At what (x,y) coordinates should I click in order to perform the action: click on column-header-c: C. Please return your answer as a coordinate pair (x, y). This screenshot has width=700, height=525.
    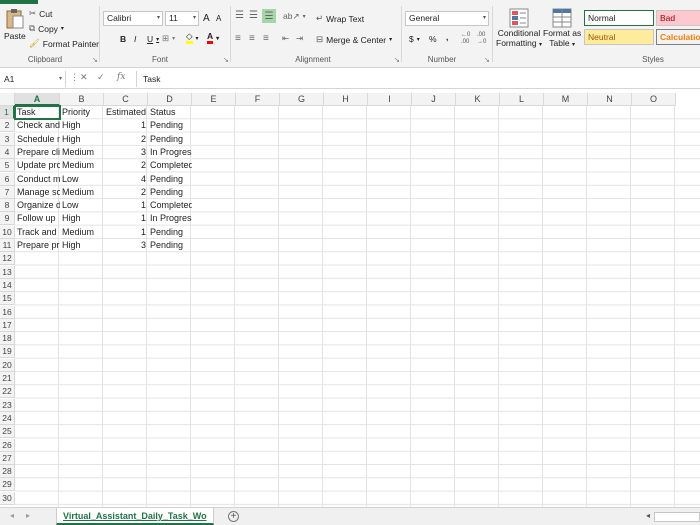
    Looking at the image, I should click on (126, 99).